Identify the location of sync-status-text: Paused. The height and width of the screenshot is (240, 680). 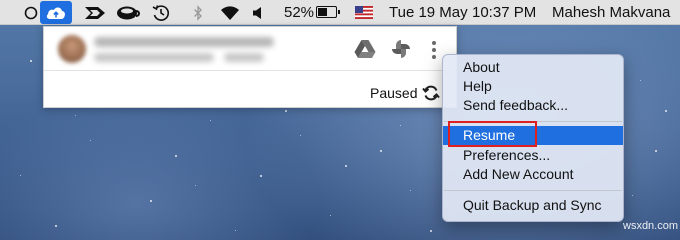
(394, 93).